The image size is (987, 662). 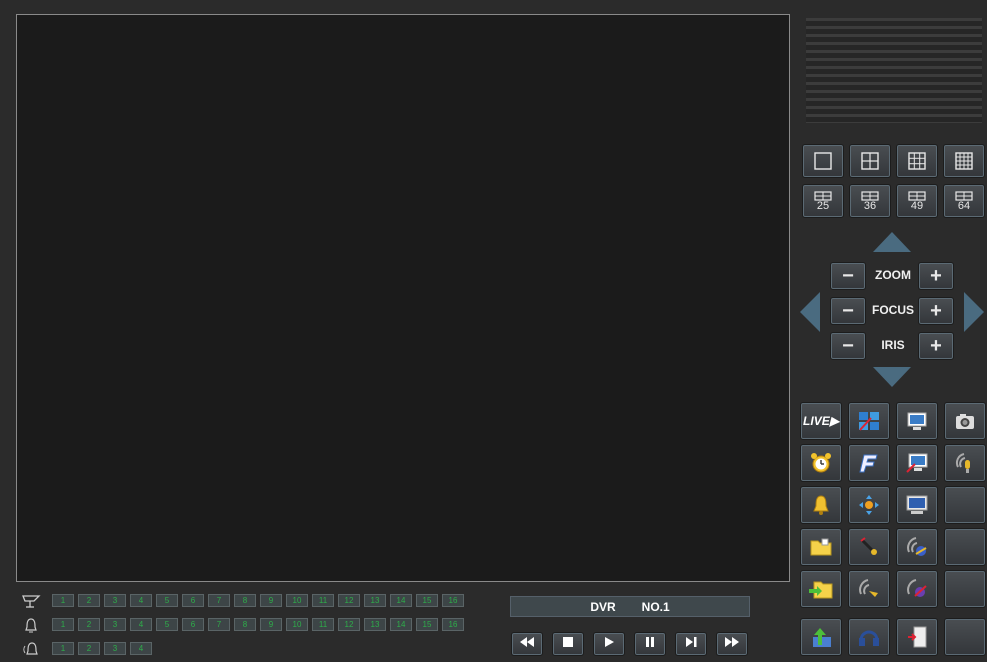 What do you see at coordinates (892, 242) in the screenshot?
I see `ptz-up-arrow` at bounding box center [892, 242].